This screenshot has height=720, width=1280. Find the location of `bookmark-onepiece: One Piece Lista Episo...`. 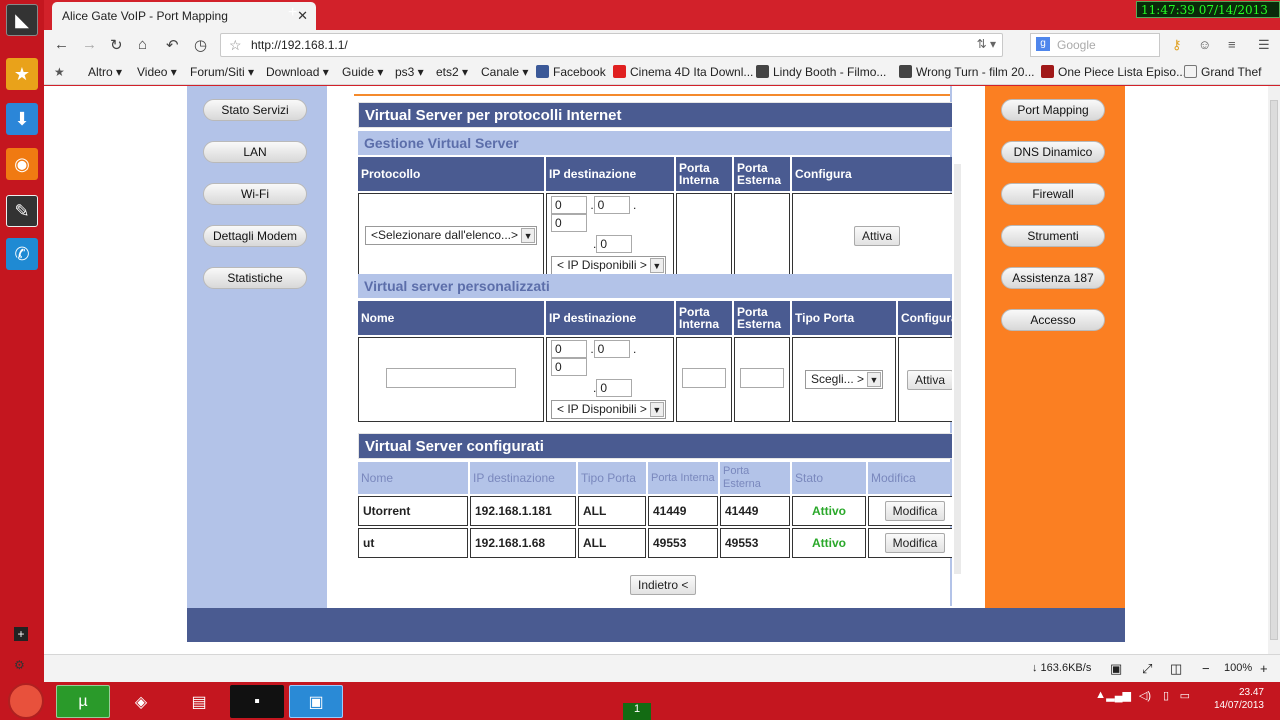

bookmark-onepiece: One Piece Lista Episo... is located at coordinates (1113, 72).